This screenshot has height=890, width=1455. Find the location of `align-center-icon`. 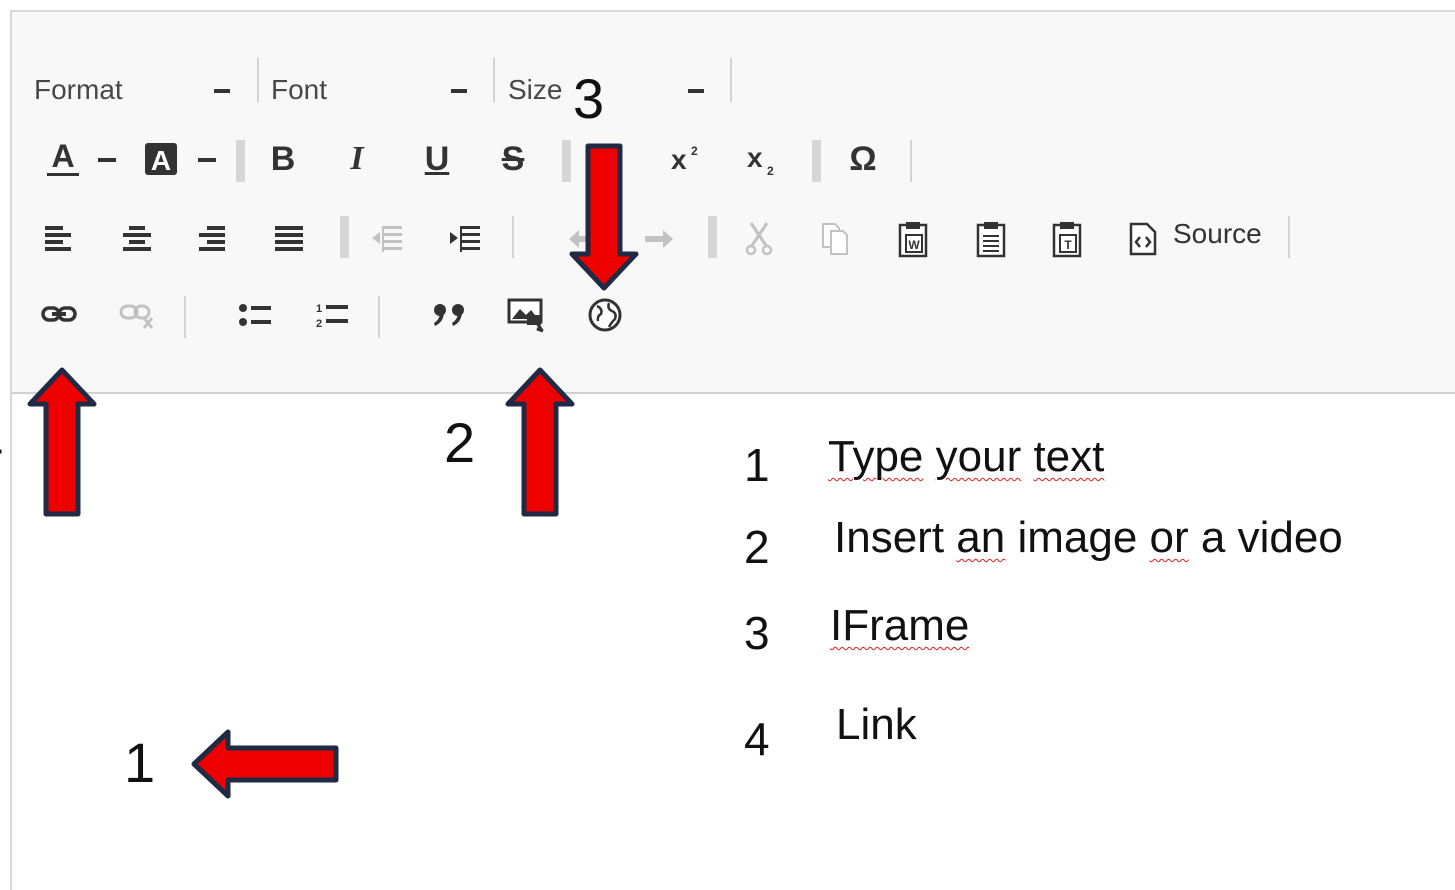

align-center-icon is located at coordinates (137, 238).